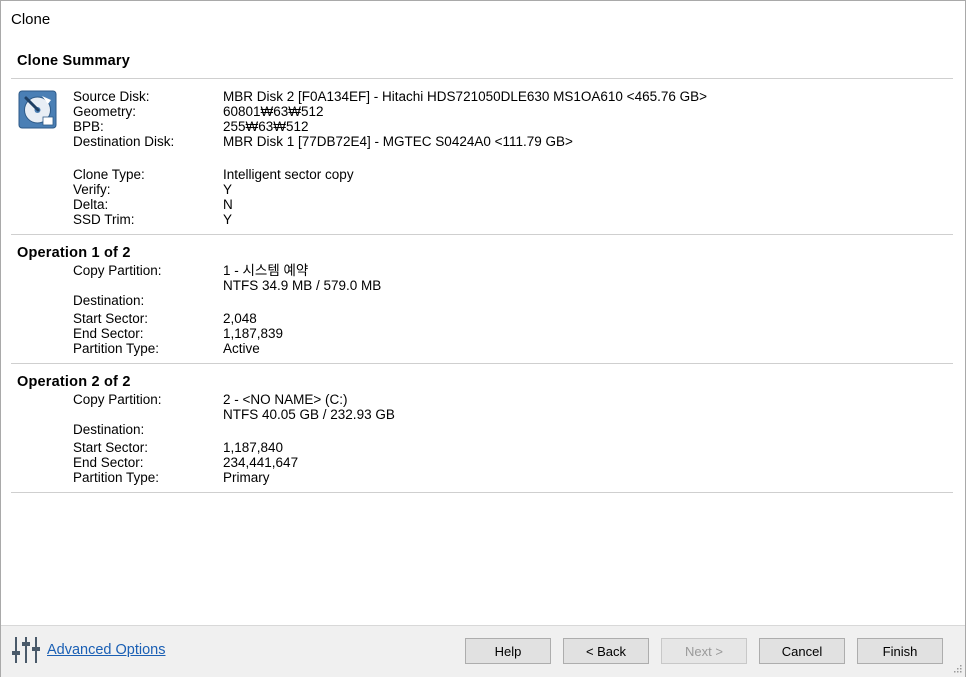 Image resolution: width=966 pixels, height=677 pixels. I want to click on start-sector-value: 2,048, so click(240, 318).